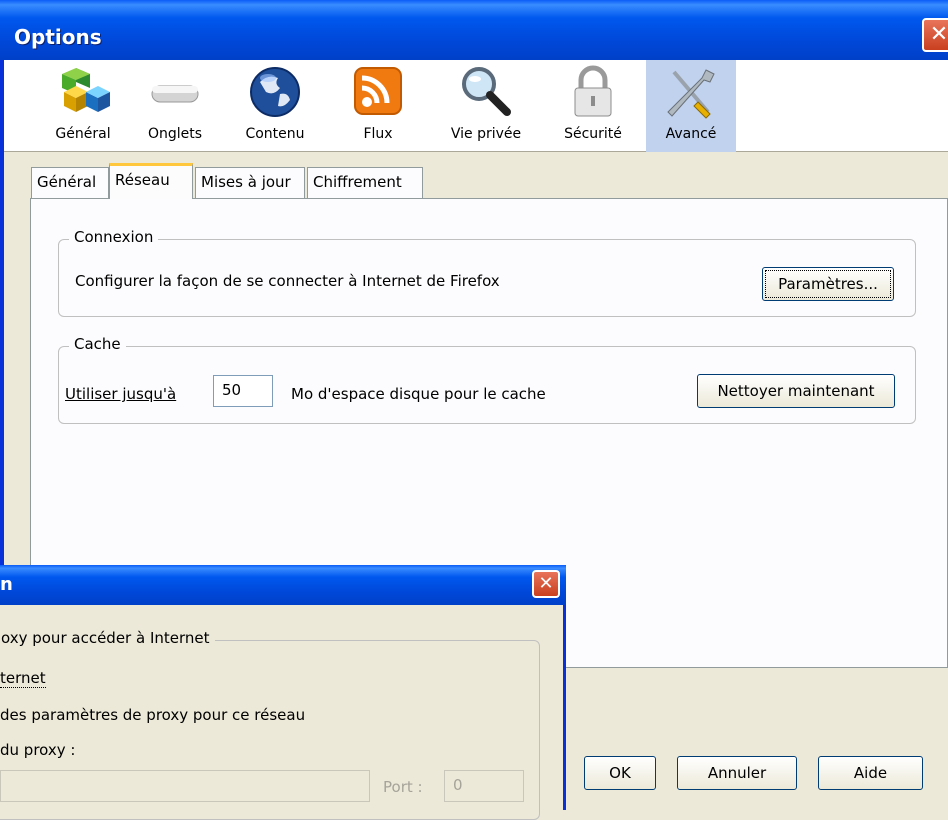 The height and width of the screenshot is (820, 948). What do you see at coordinates (23, 678) in the screenshot?
I see `proxy-option-direct: ternet` at bounding box center [23, 678].